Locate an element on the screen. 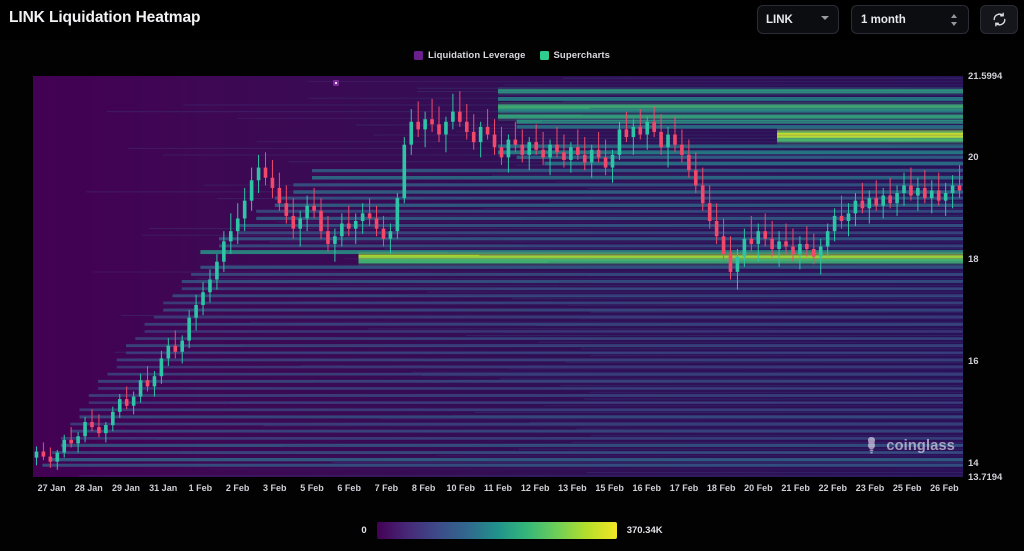 Image resolution: width=1024 pixels, height=551 pixels. chevron-down-icon is located at coordinates (825, 19).